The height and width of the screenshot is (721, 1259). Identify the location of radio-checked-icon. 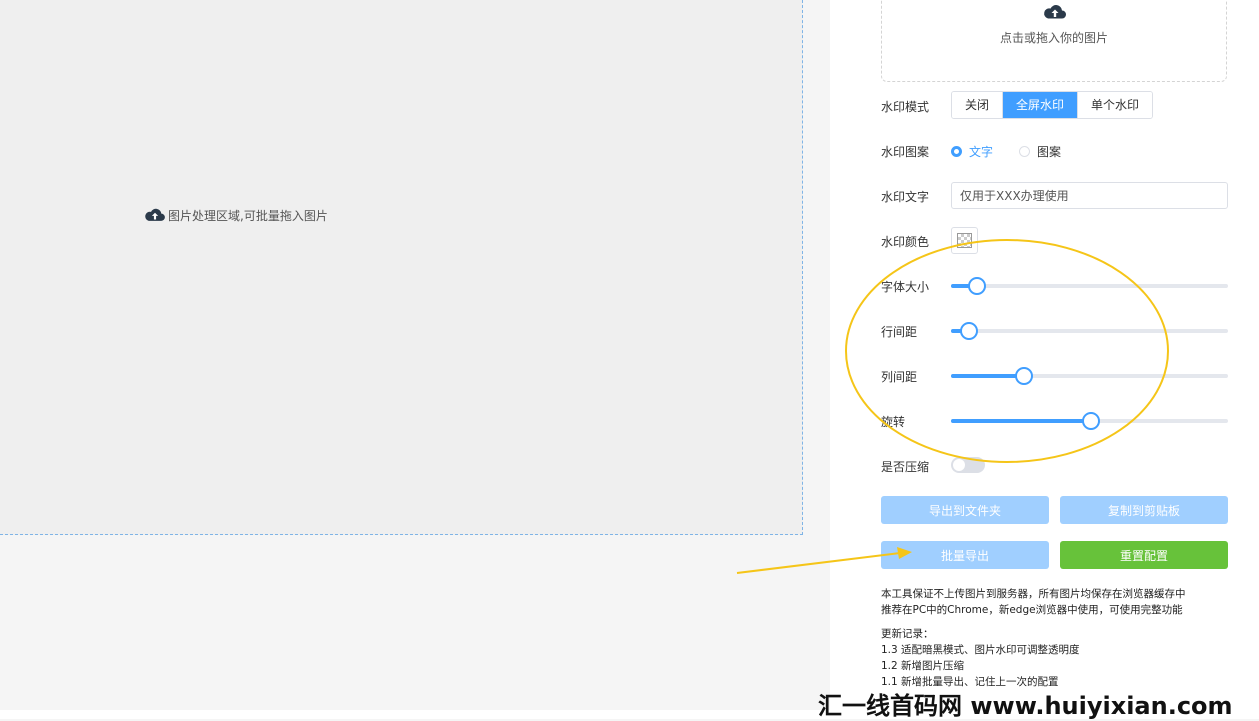
(956, 151).